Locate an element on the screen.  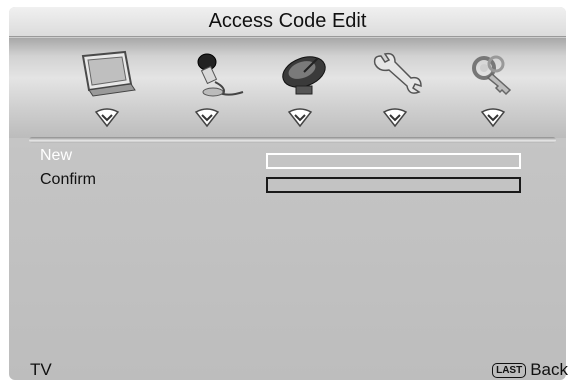
new-code-field is located at coordinates (393, 161).